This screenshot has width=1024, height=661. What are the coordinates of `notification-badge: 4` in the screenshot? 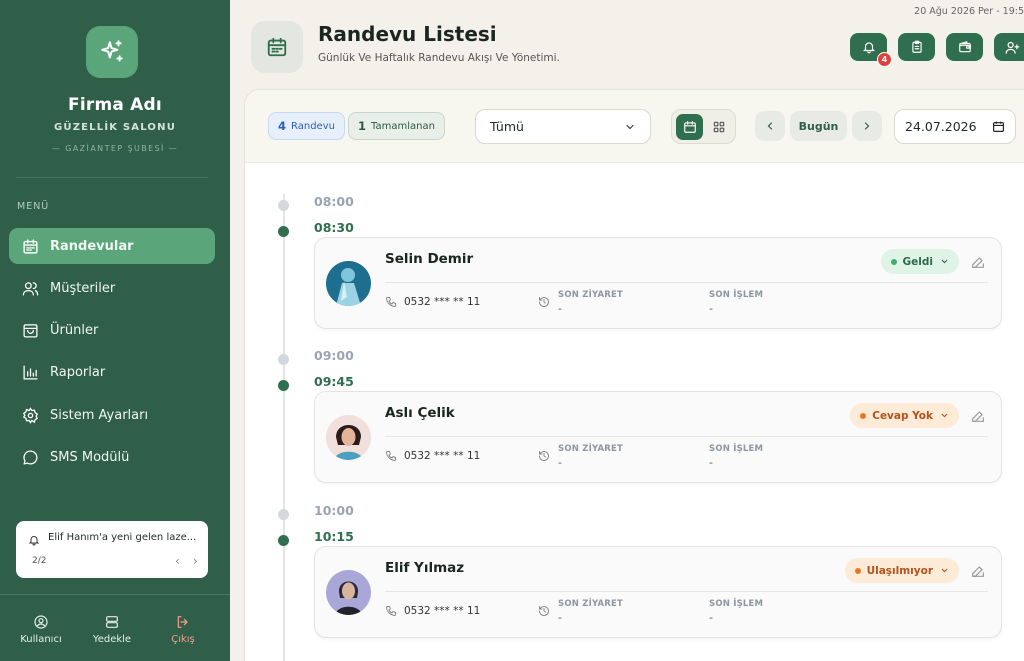 It's located at (884, 59).